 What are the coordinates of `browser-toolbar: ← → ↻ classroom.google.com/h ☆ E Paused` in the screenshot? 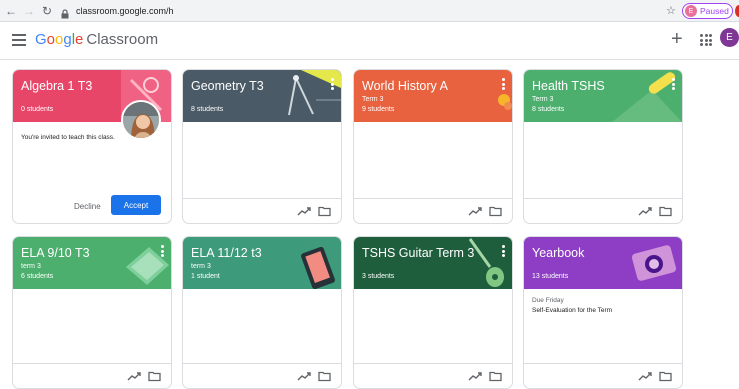 It's located at (369, 11).